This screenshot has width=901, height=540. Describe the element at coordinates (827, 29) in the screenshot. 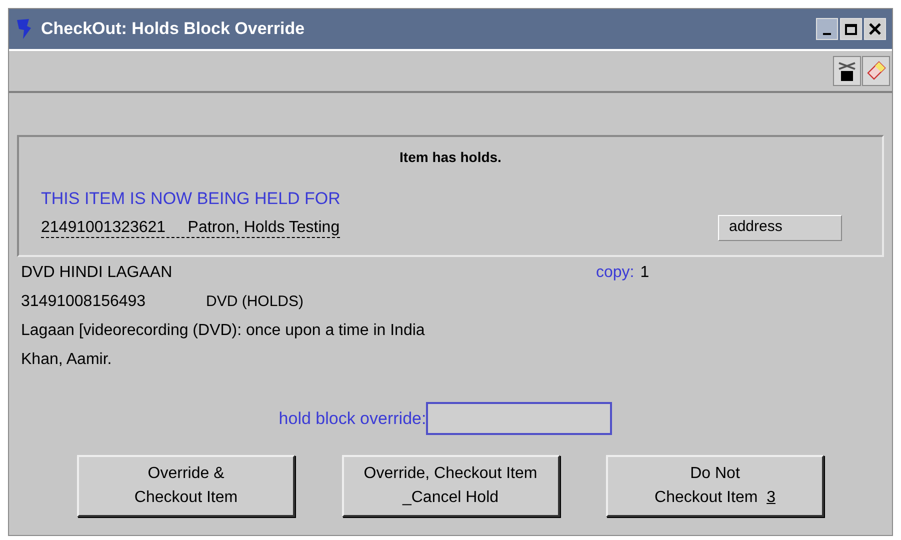

I see `minimize-button` at that location.